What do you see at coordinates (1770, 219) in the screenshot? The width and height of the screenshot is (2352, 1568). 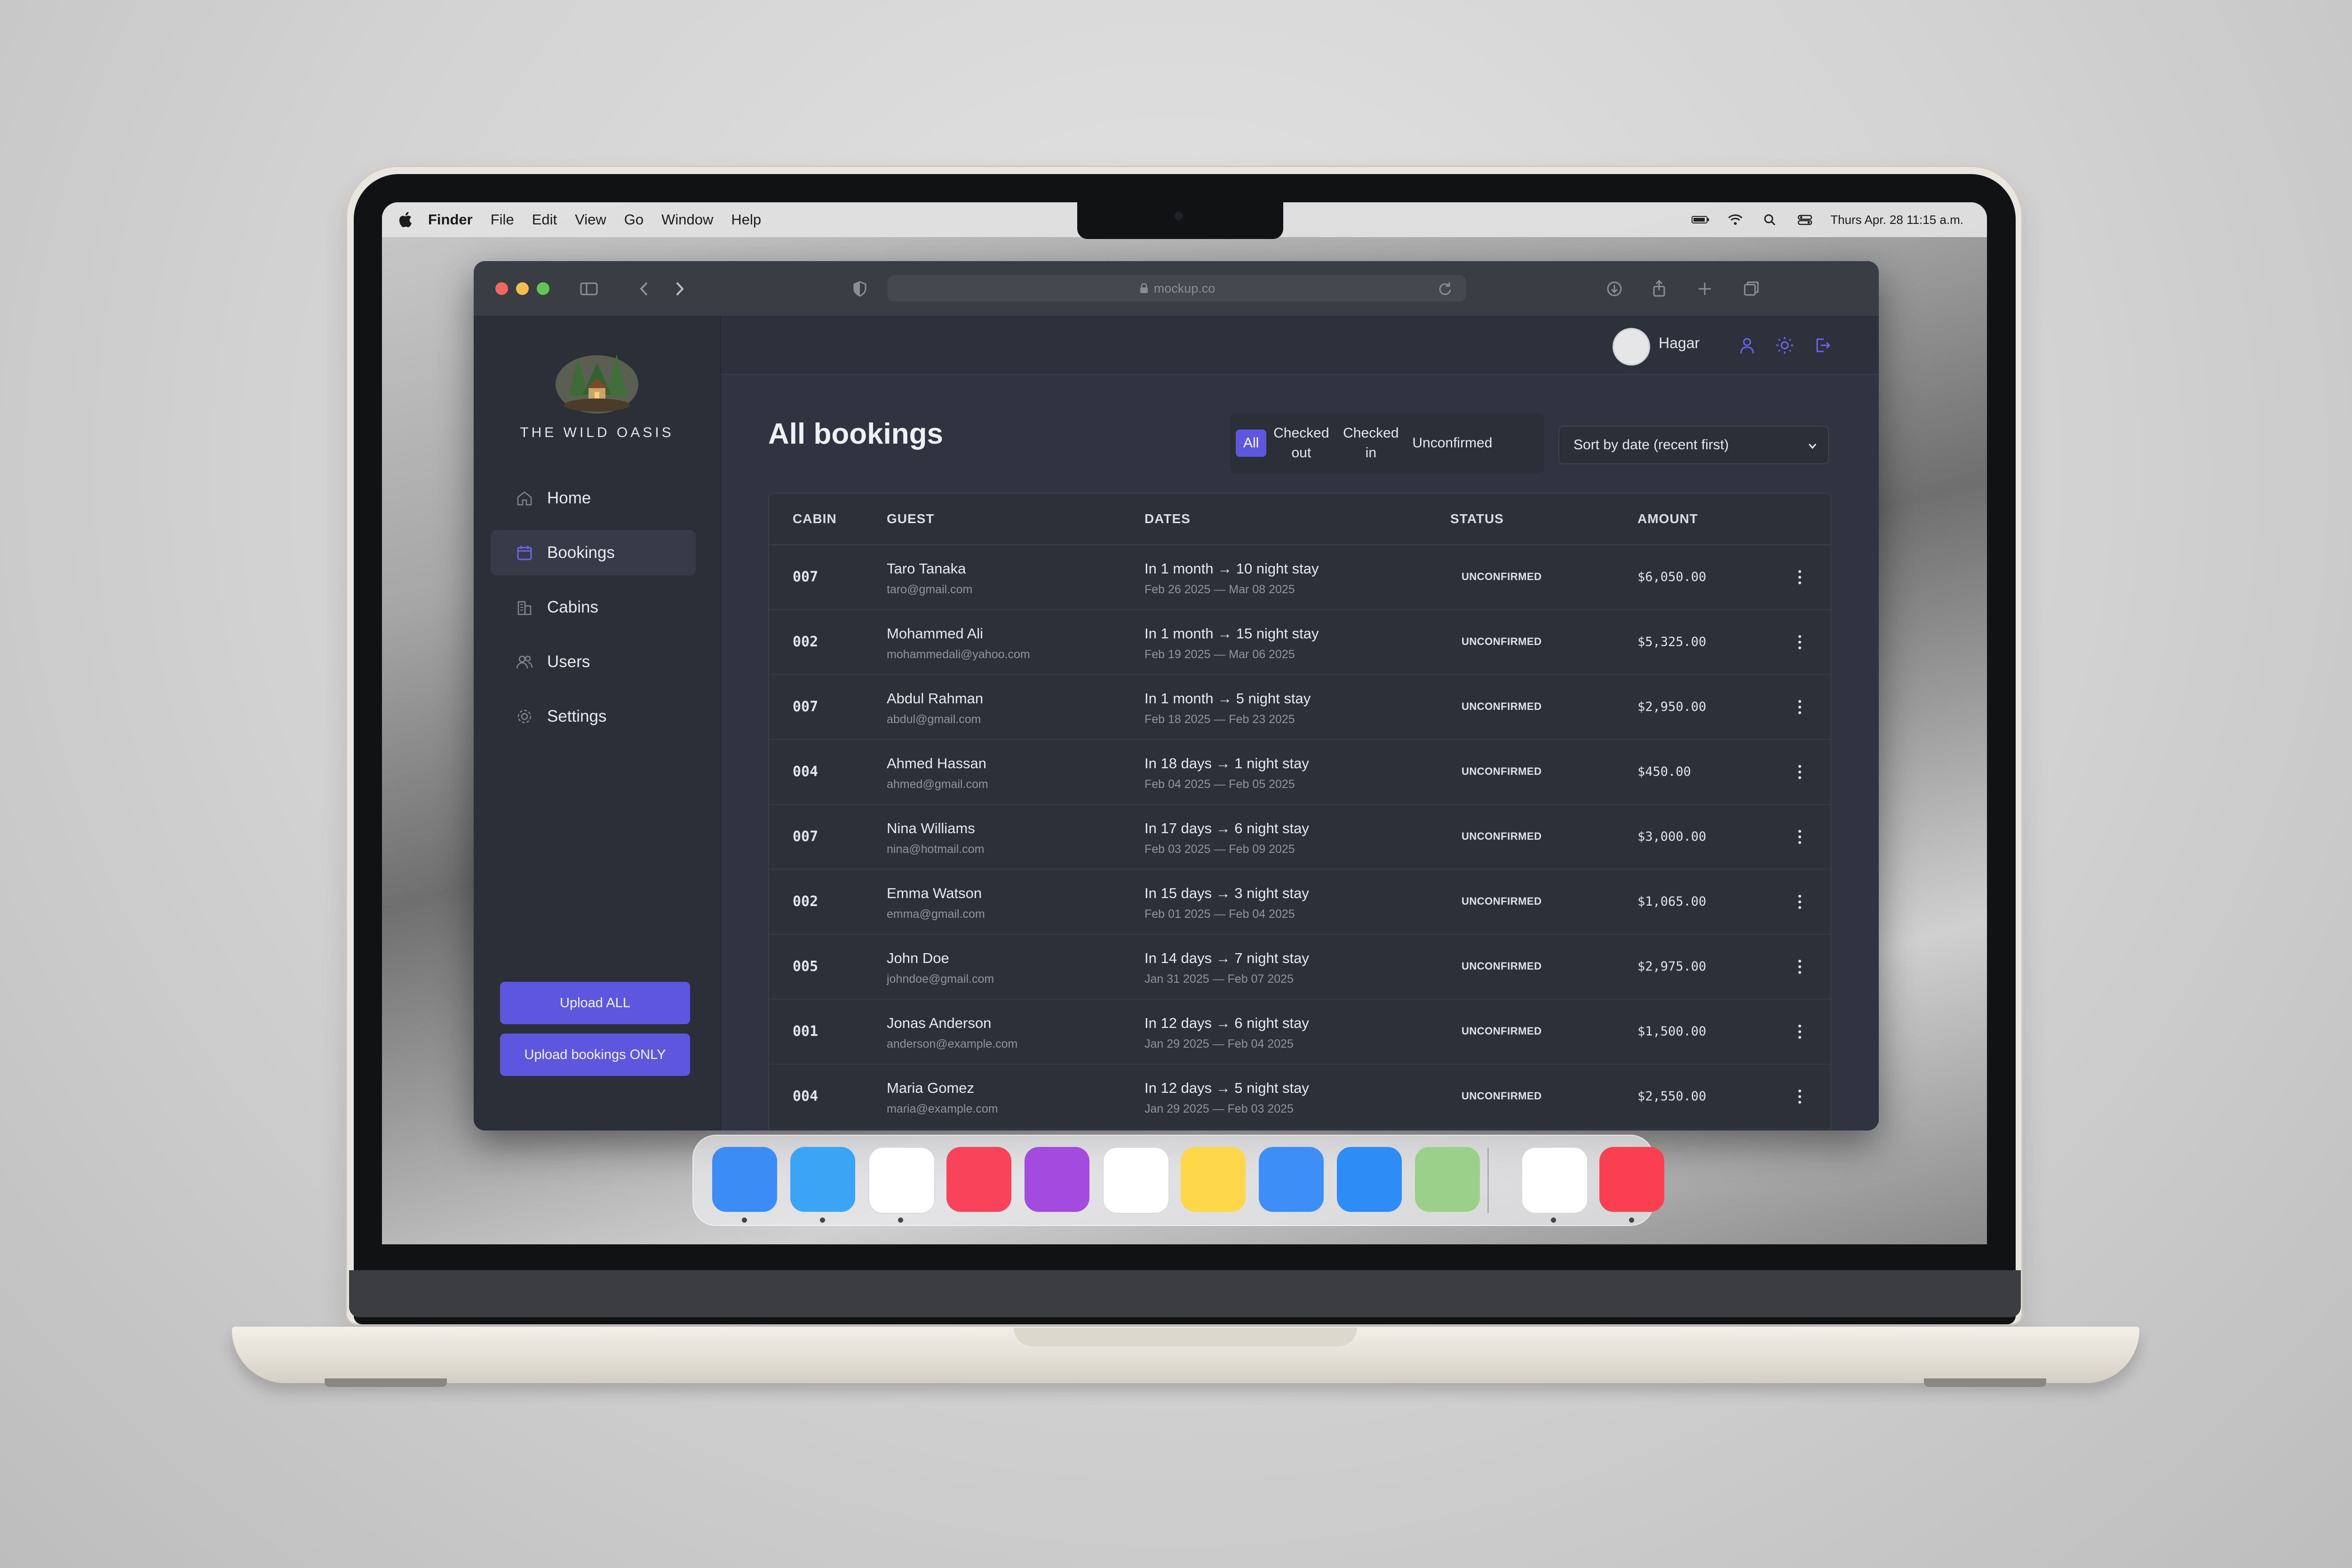 I see `search-icon` at bounding box center [1770, 219].